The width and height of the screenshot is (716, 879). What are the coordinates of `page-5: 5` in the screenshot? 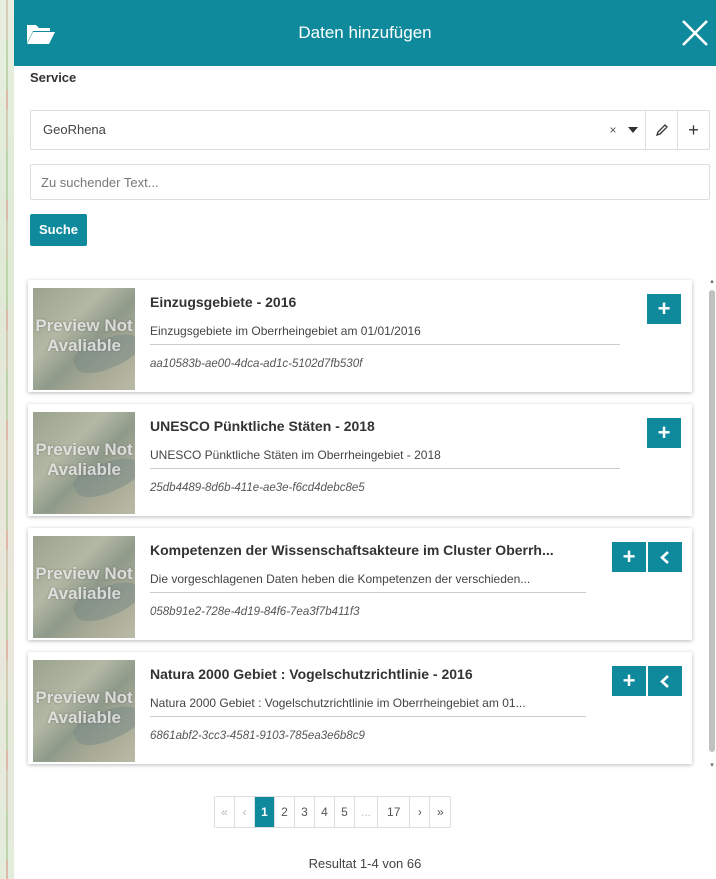 It's located at (345, 812).